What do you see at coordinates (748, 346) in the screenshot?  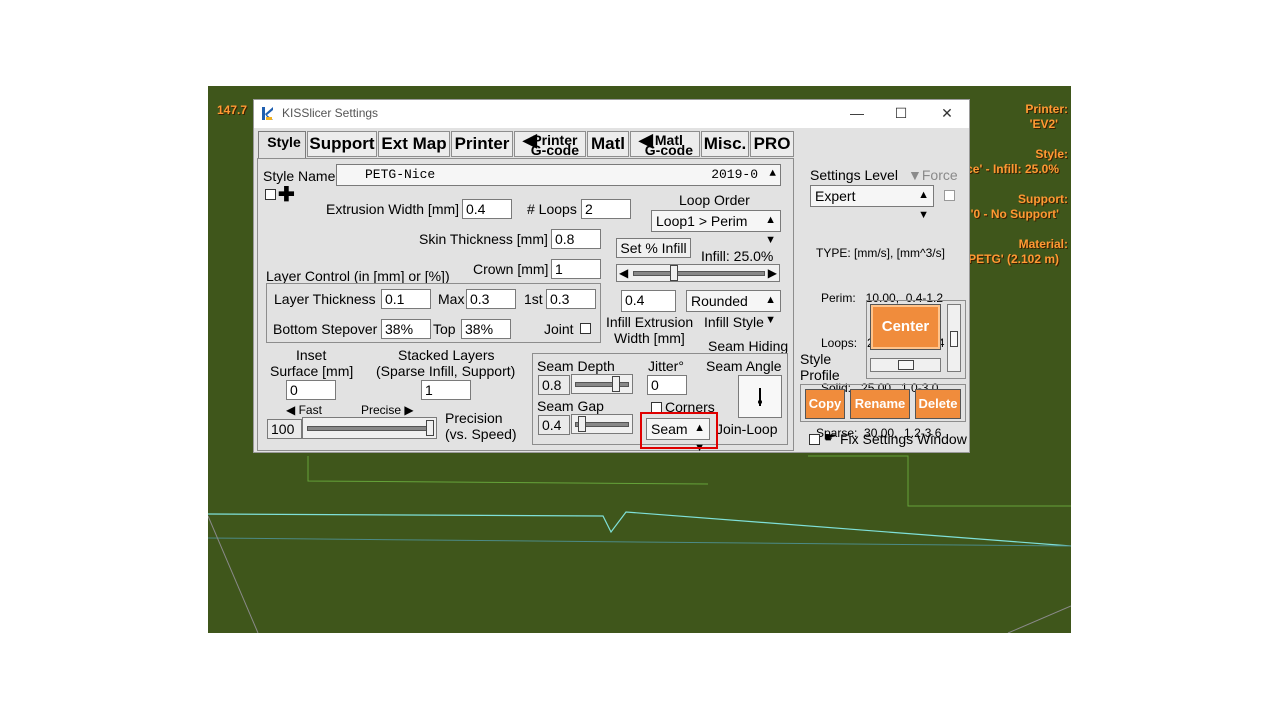 I see `seam-hiding-label: Seam Hiding` at bounding box center [748, 346].